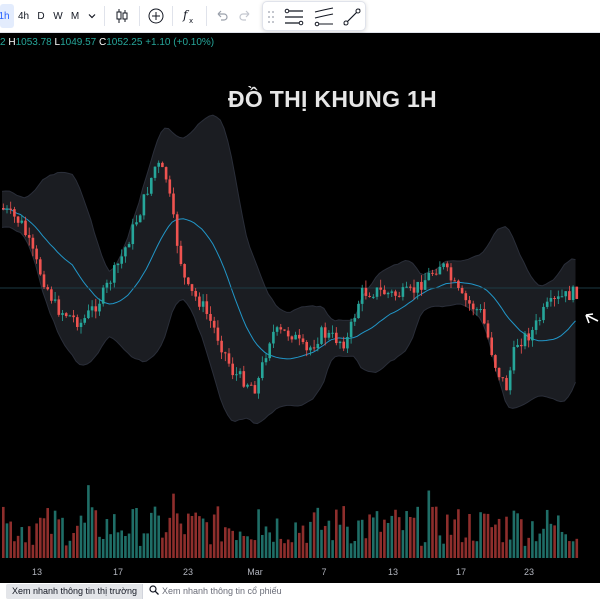 Image resolution: width=600 pixels, height=600 pixels. I want to click on market-overview-label: Xem nhanh thông tin thị trường, so click(75, 591).